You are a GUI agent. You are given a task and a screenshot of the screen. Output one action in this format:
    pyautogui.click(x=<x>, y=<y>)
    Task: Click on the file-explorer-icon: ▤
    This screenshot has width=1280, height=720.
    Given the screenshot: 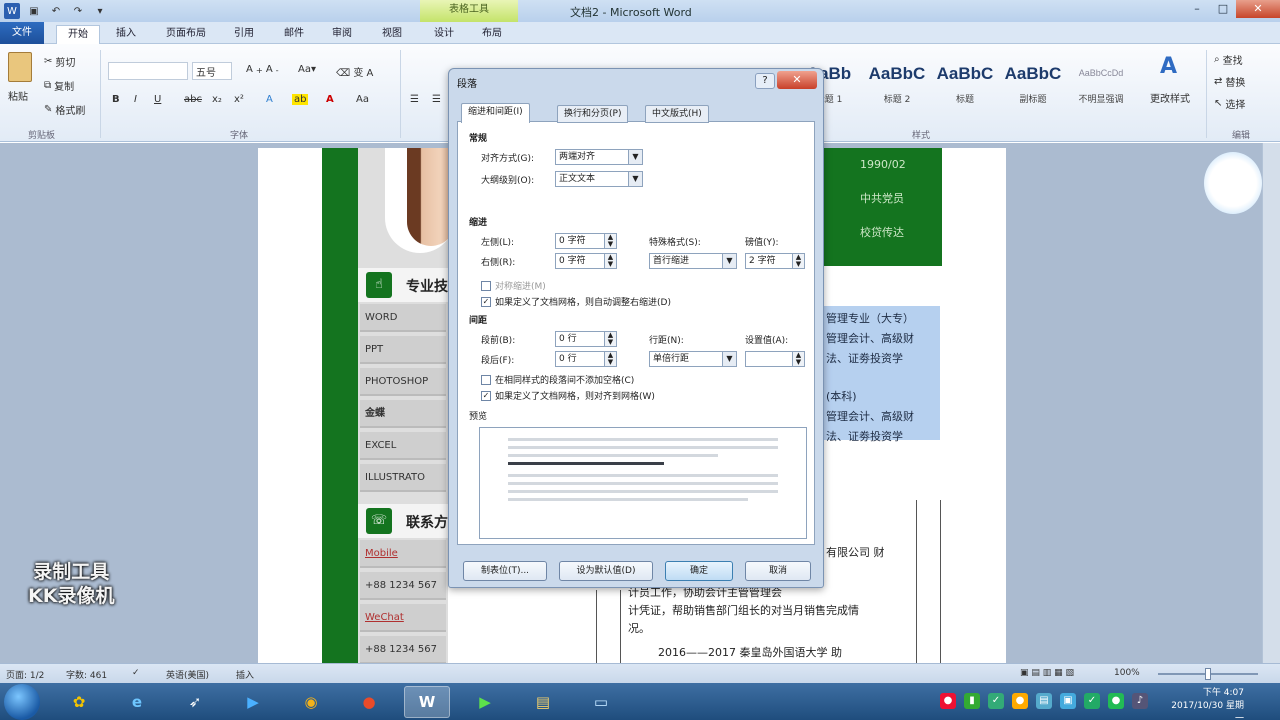 What is the action you would take?
    pyautogui.click(x=543, y=702)
    